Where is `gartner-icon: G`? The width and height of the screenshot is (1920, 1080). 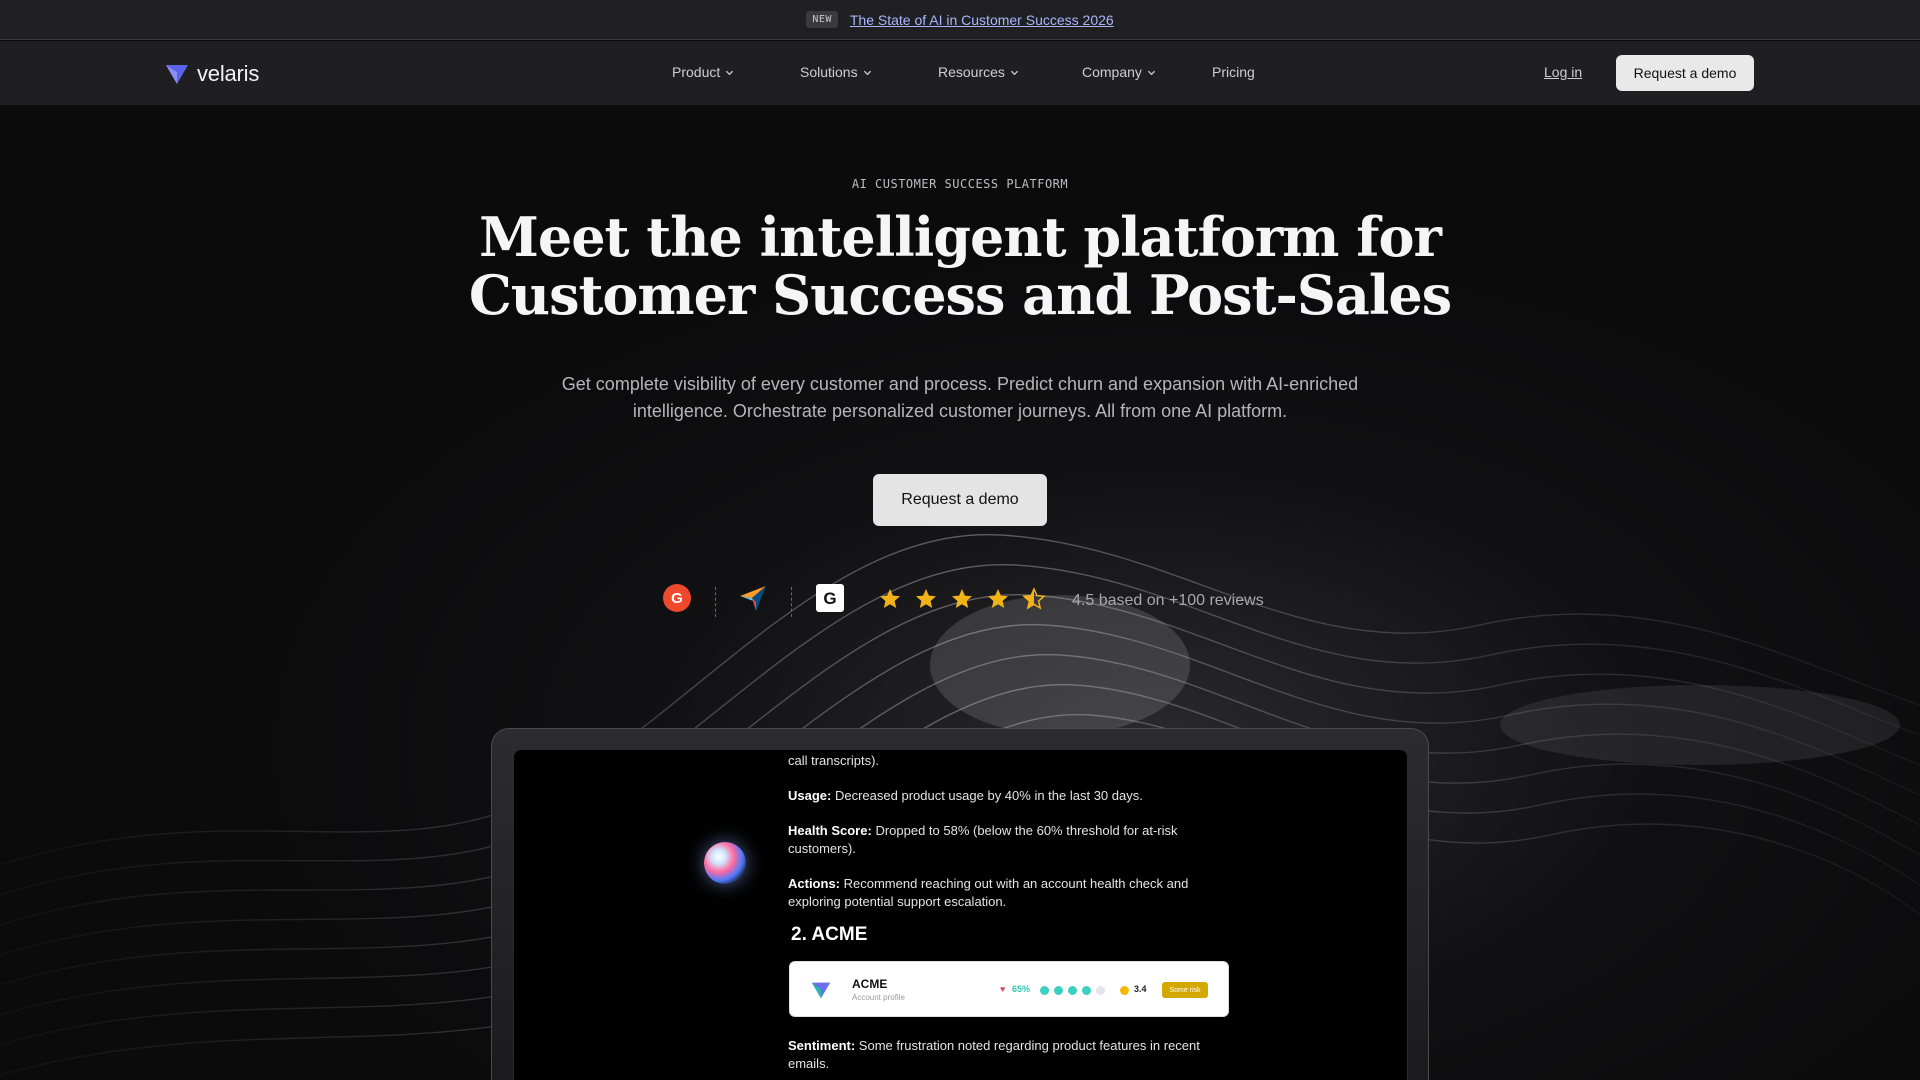 gartner-icon: G is located at coordinates (830, 598).